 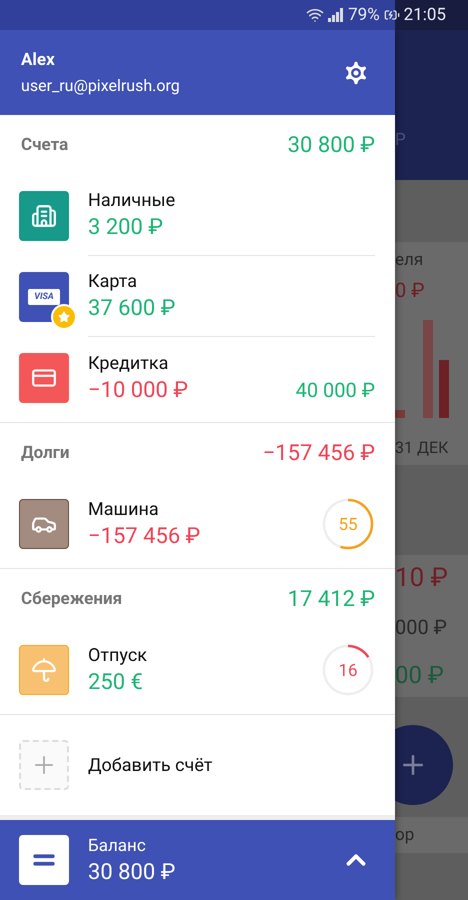 I want to click on signal-icon, so click(x=336, y=15).